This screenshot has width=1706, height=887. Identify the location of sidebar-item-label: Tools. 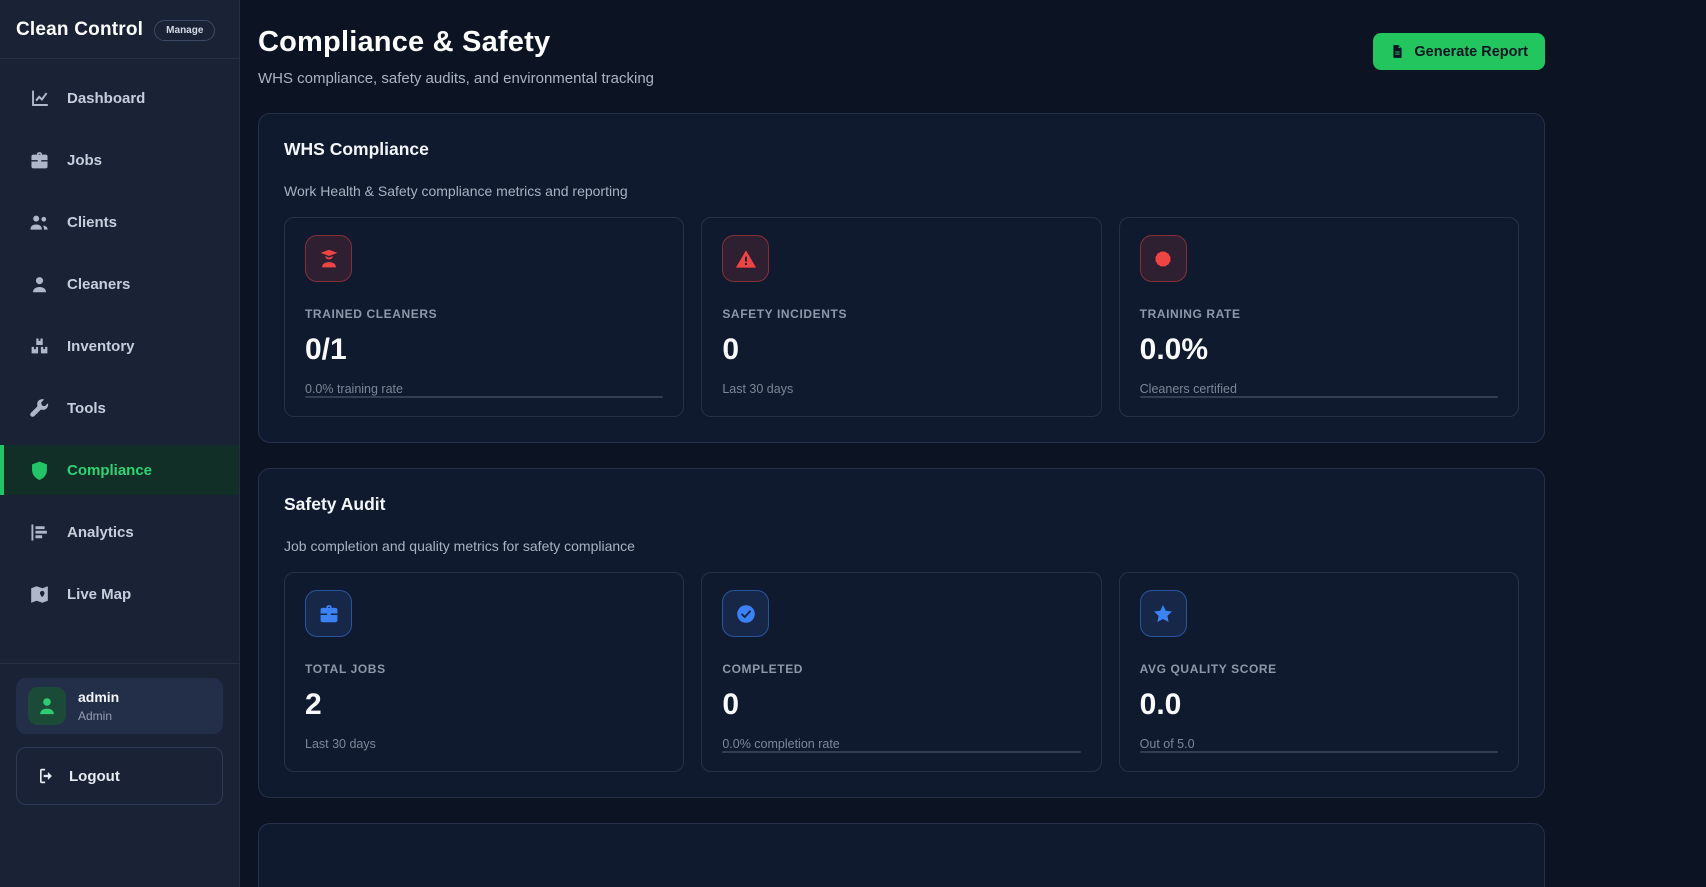
(86, 408).